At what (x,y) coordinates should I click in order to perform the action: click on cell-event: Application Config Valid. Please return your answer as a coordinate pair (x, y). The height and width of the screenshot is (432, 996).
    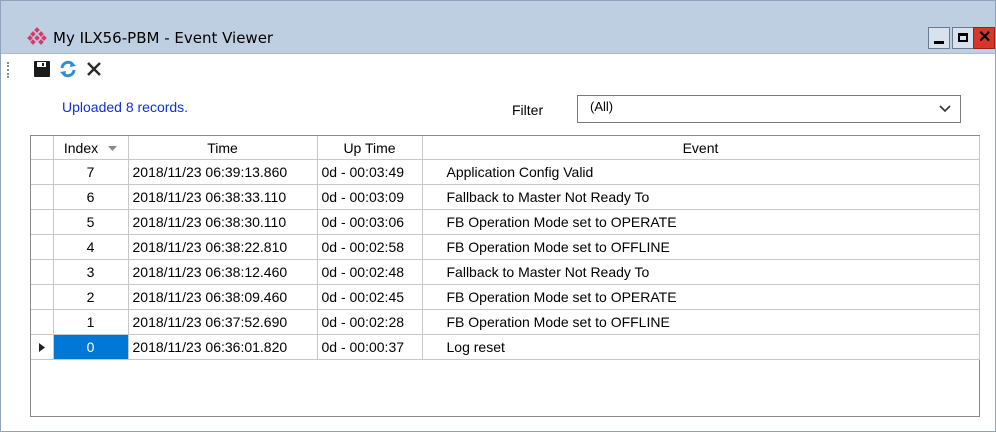
    Looking at the image, I should click on (701, 172).